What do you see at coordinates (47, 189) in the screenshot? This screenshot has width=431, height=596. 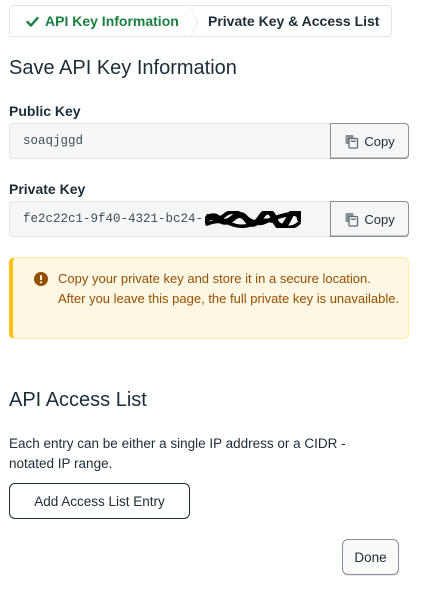 I see `private-key-label: Private Key` at bounding box center [47, 189].